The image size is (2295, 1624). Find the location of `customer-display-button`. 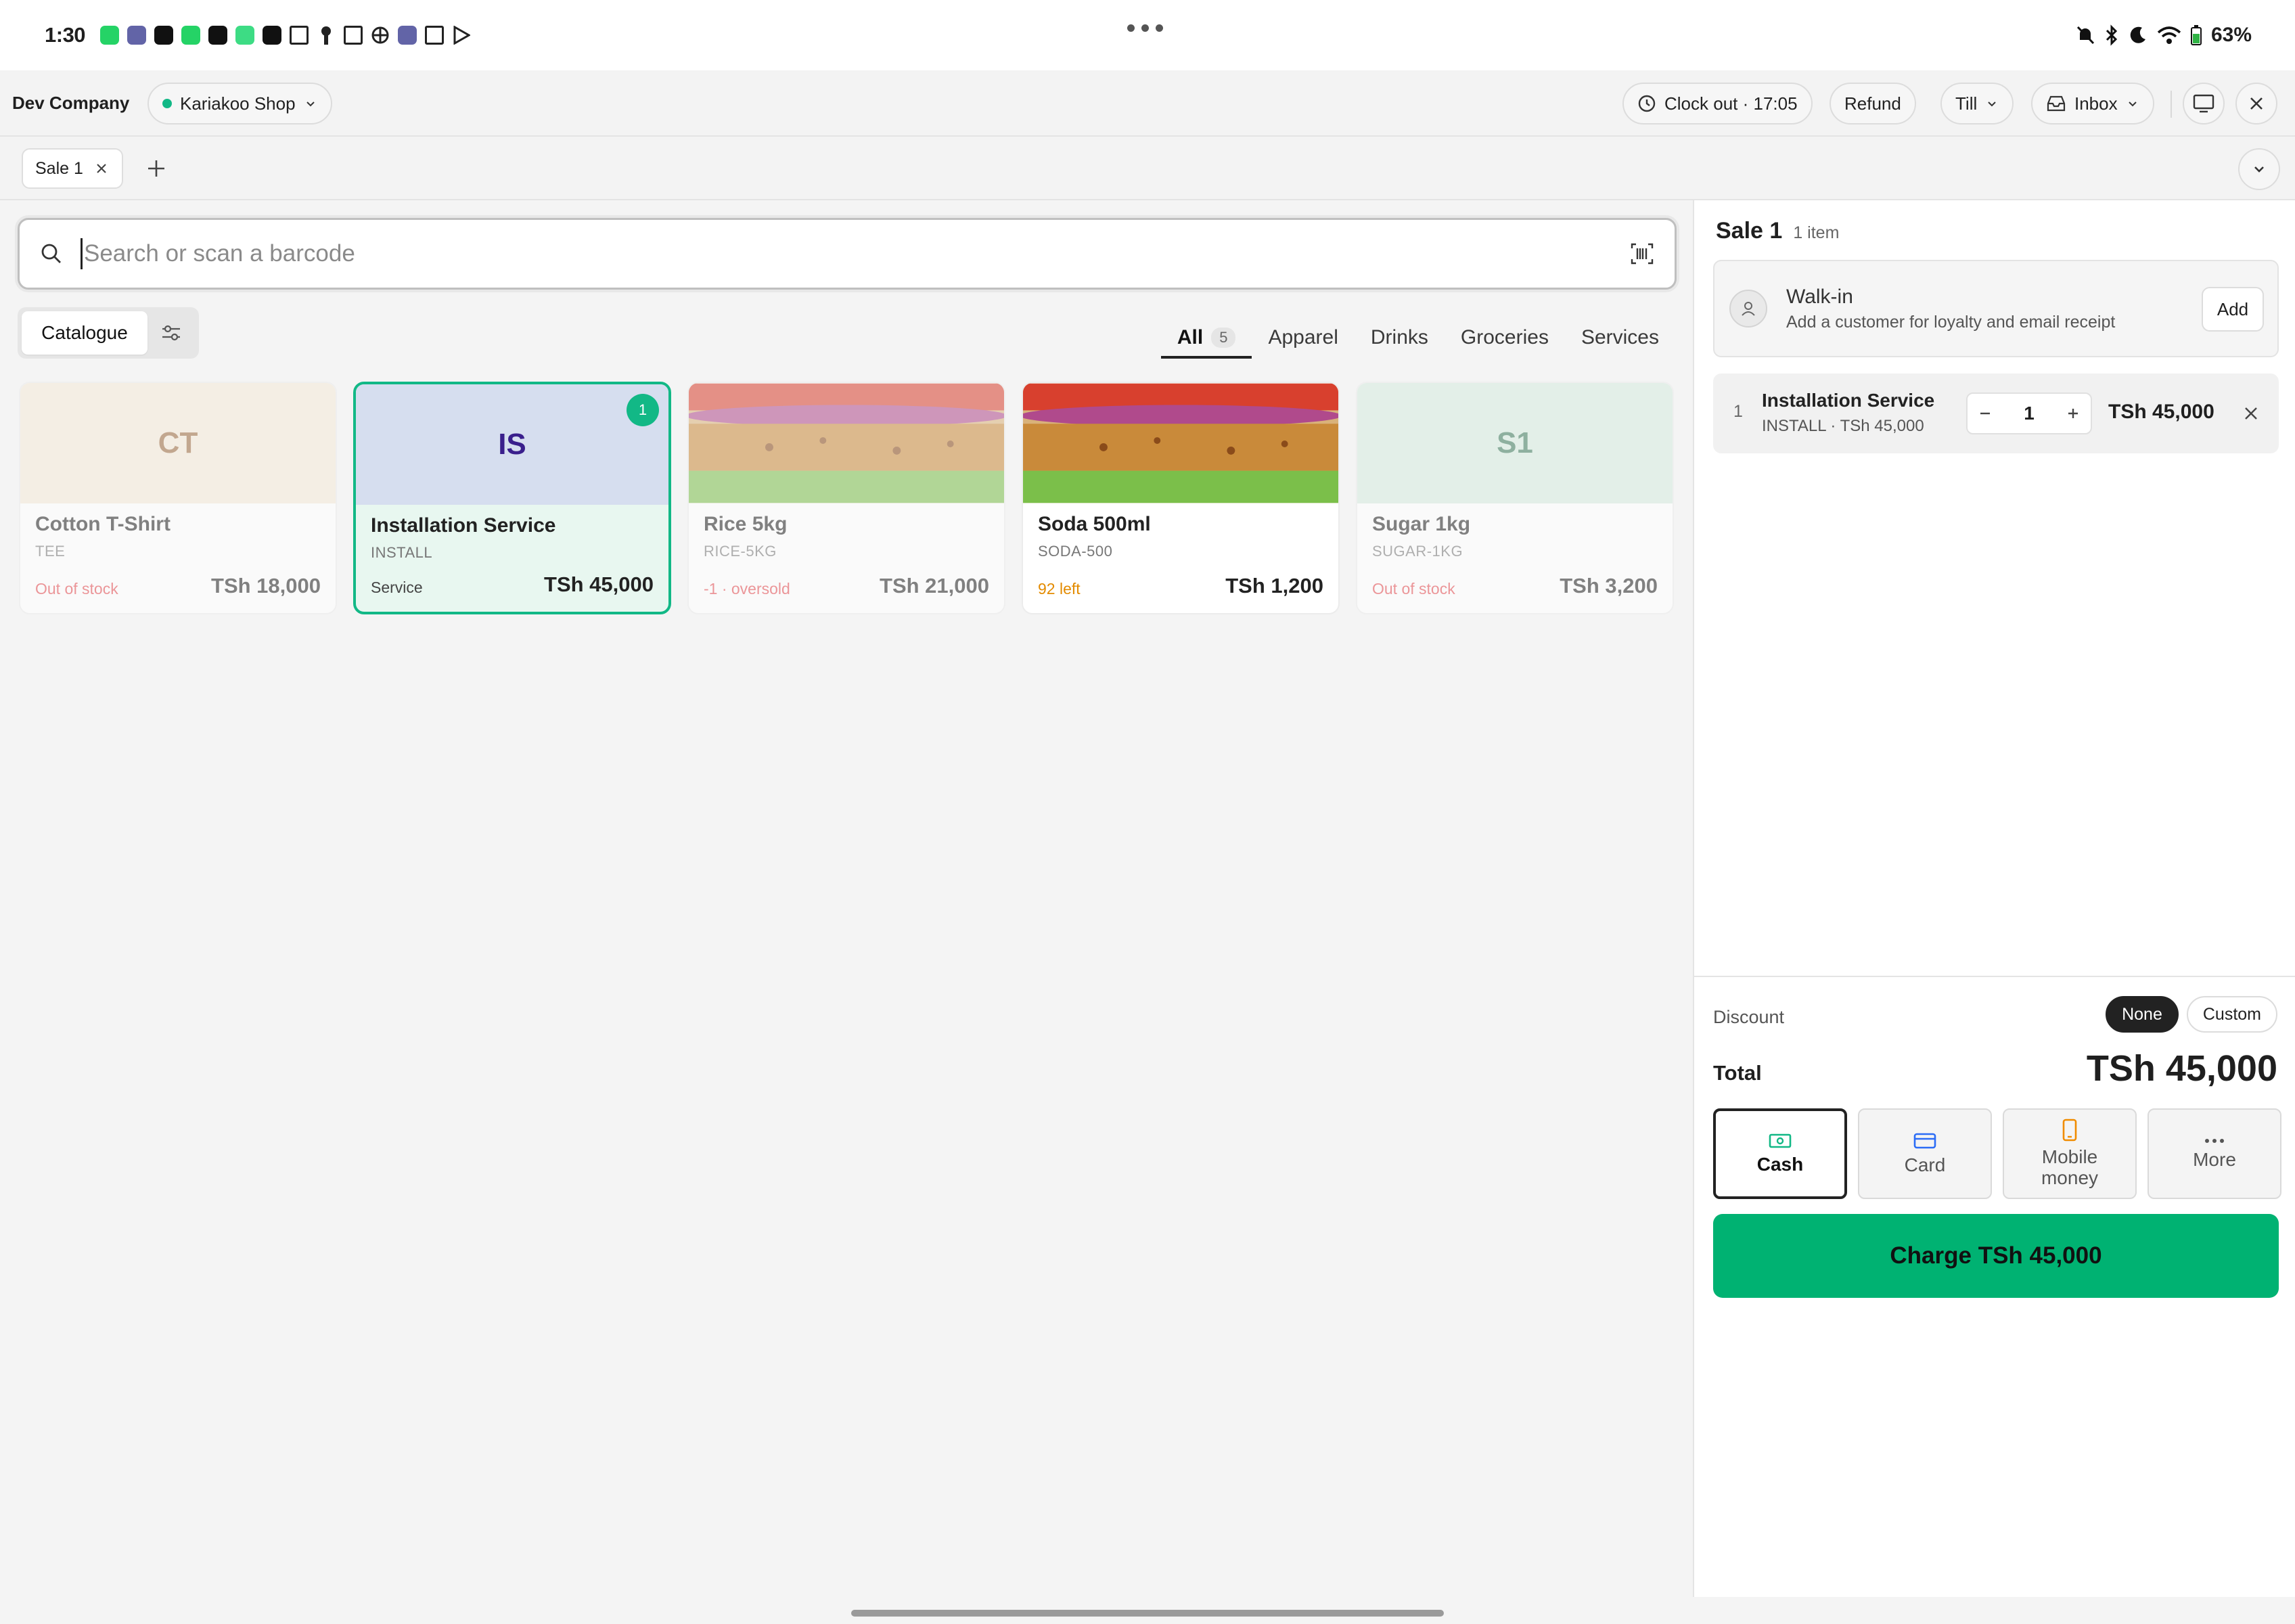

customer-display-button is located at coordinates (2204, 104).